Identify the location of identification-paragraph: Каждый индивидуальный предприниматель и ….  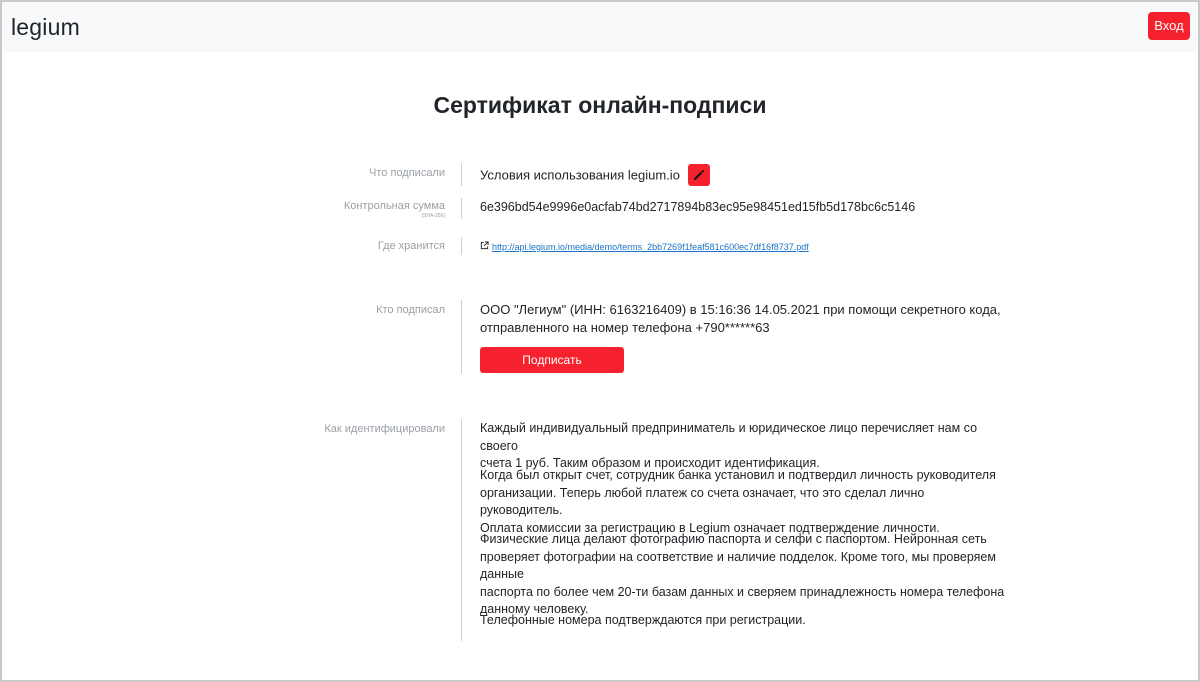
(745, 446).